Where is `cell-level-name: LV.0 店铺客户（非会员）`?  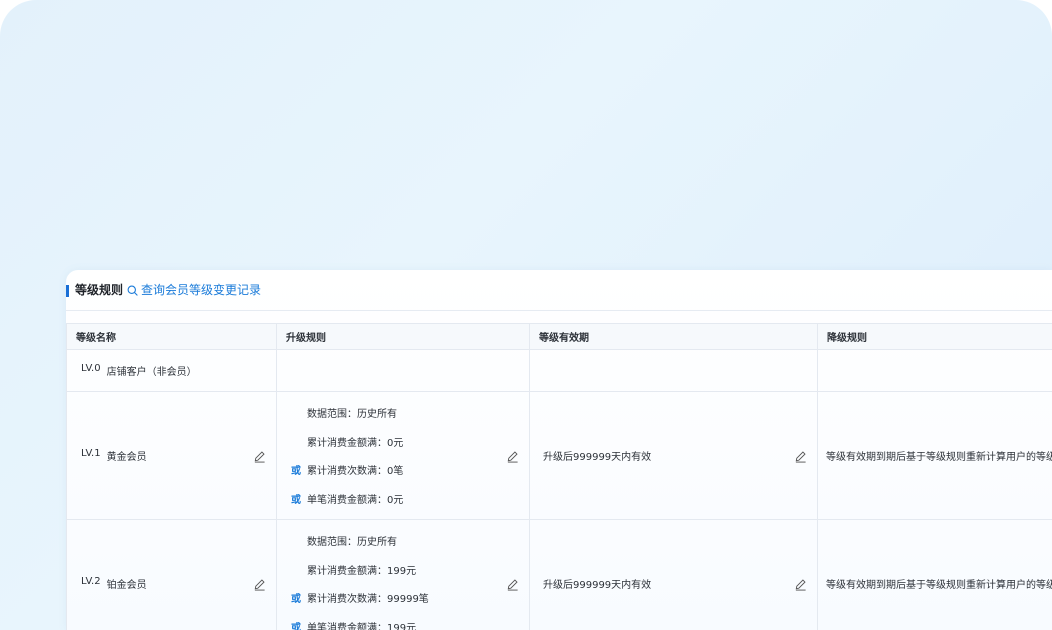 cell-level-name: LV.0 店铺客户（非会员） is located at coordinates (171, 370).